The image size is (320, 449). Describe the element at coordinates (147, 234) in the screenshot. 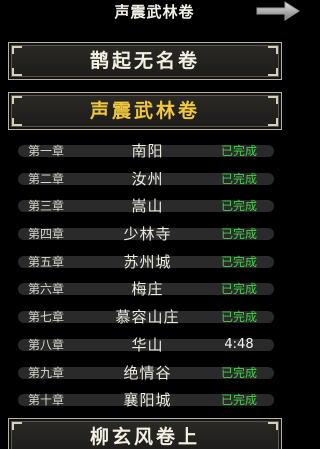

I see `chapter-name: 少林寺` at that location.